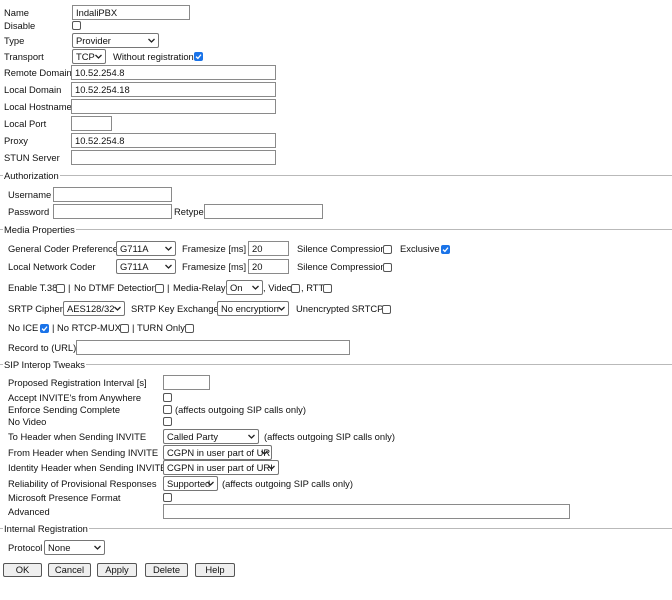 The image size is (672, 600). I want to click on from-header-value: CGPN in user part of URI, so click(219, 452).